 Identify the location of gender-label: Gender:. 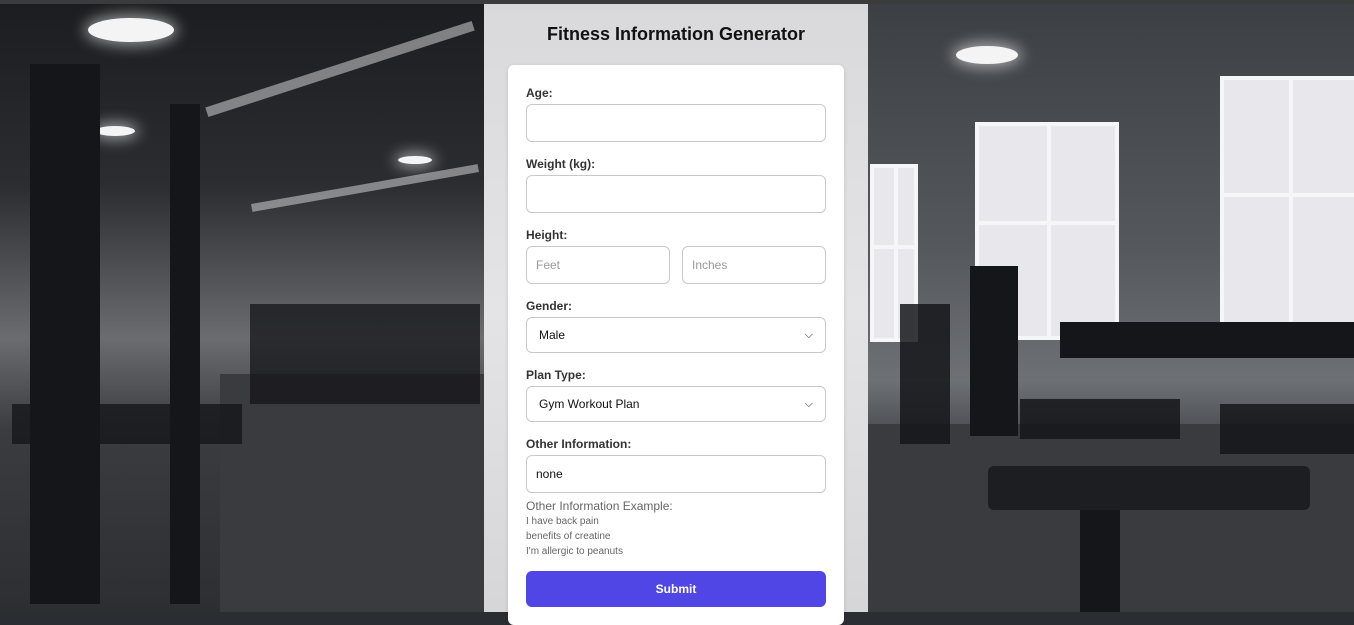
(549, 306).